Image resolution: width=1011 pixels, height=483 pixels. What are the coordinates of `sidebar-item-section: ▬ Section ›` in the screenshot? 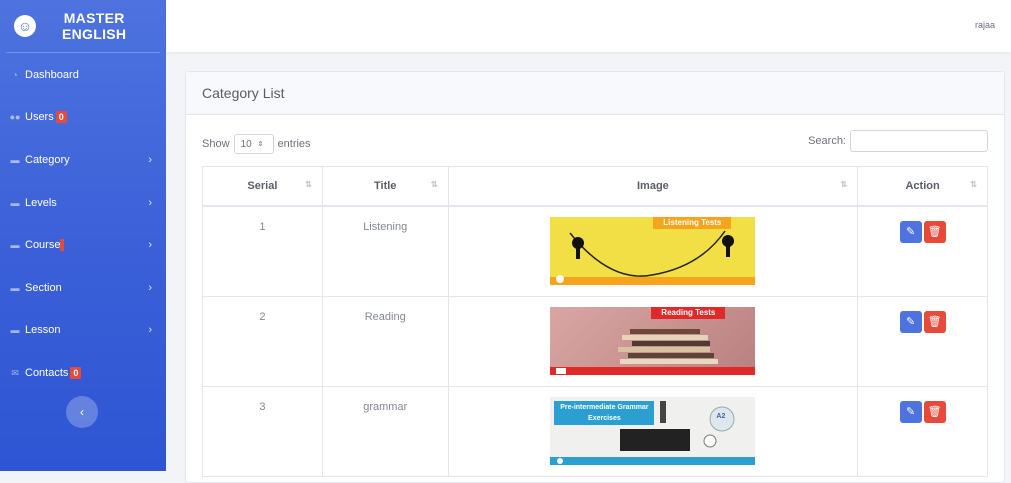 It's located at (83, 288).